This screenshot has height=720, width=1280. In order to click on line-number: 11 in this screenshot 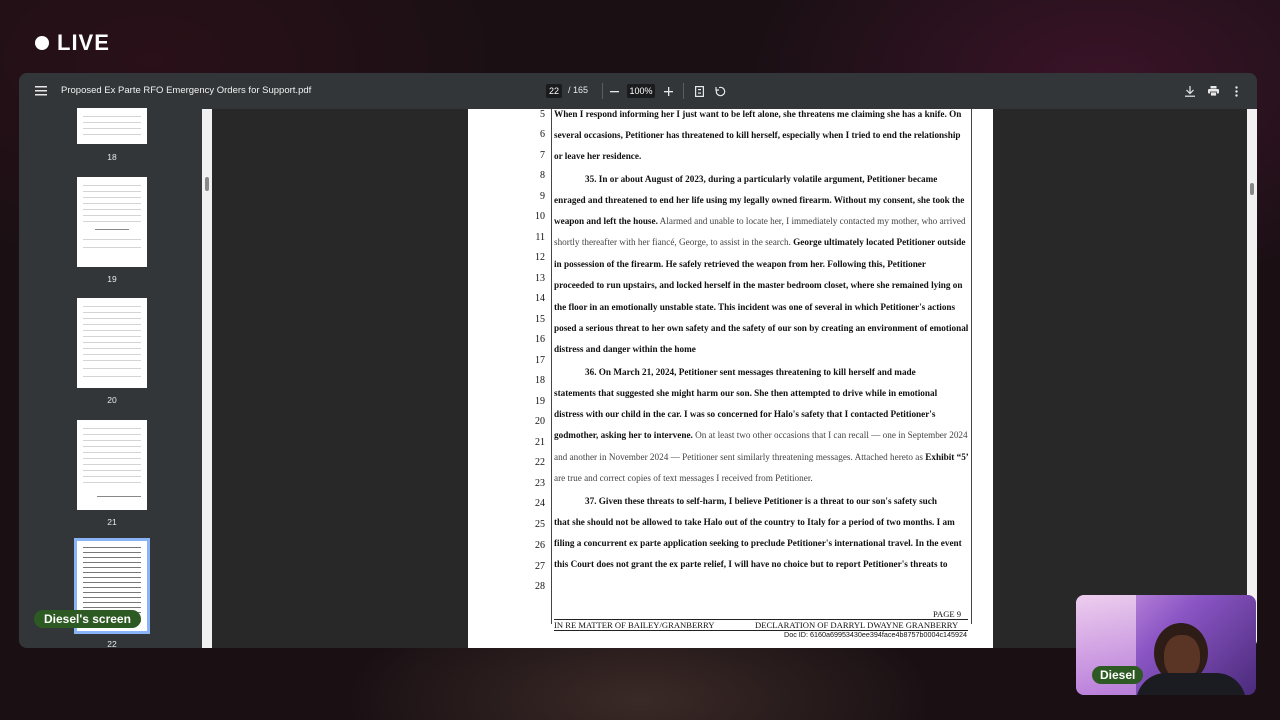, I will do `click(540, 237)`.